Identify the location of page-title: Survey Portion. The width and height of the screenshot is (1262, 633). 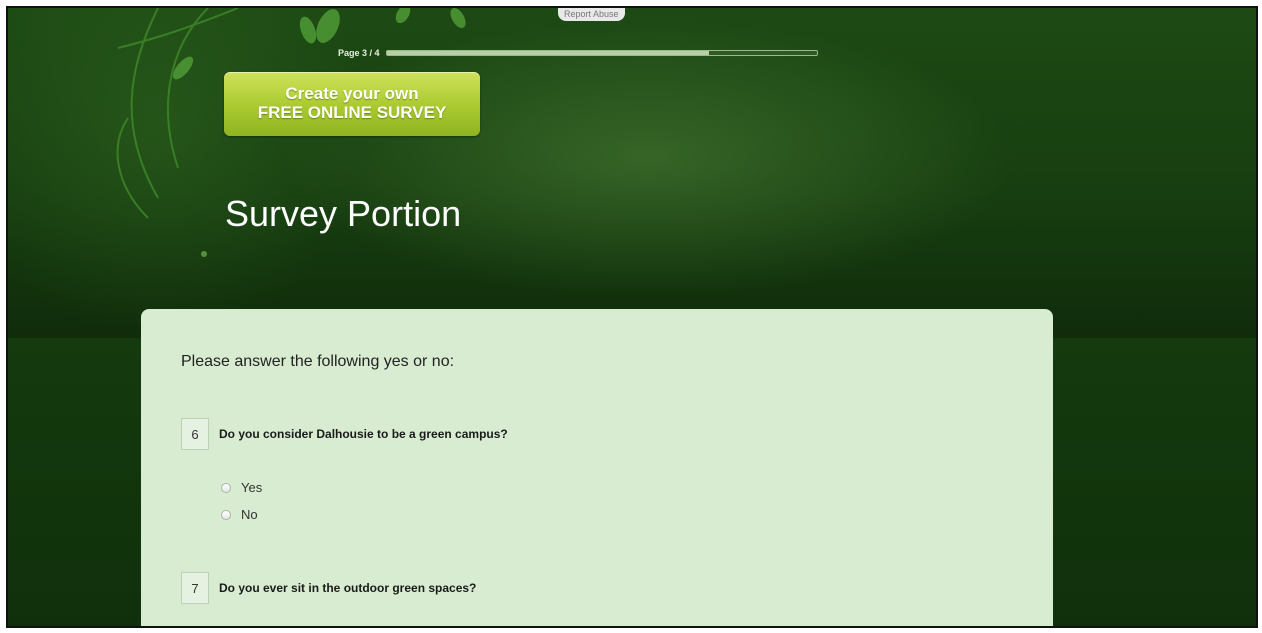
(343, 213).